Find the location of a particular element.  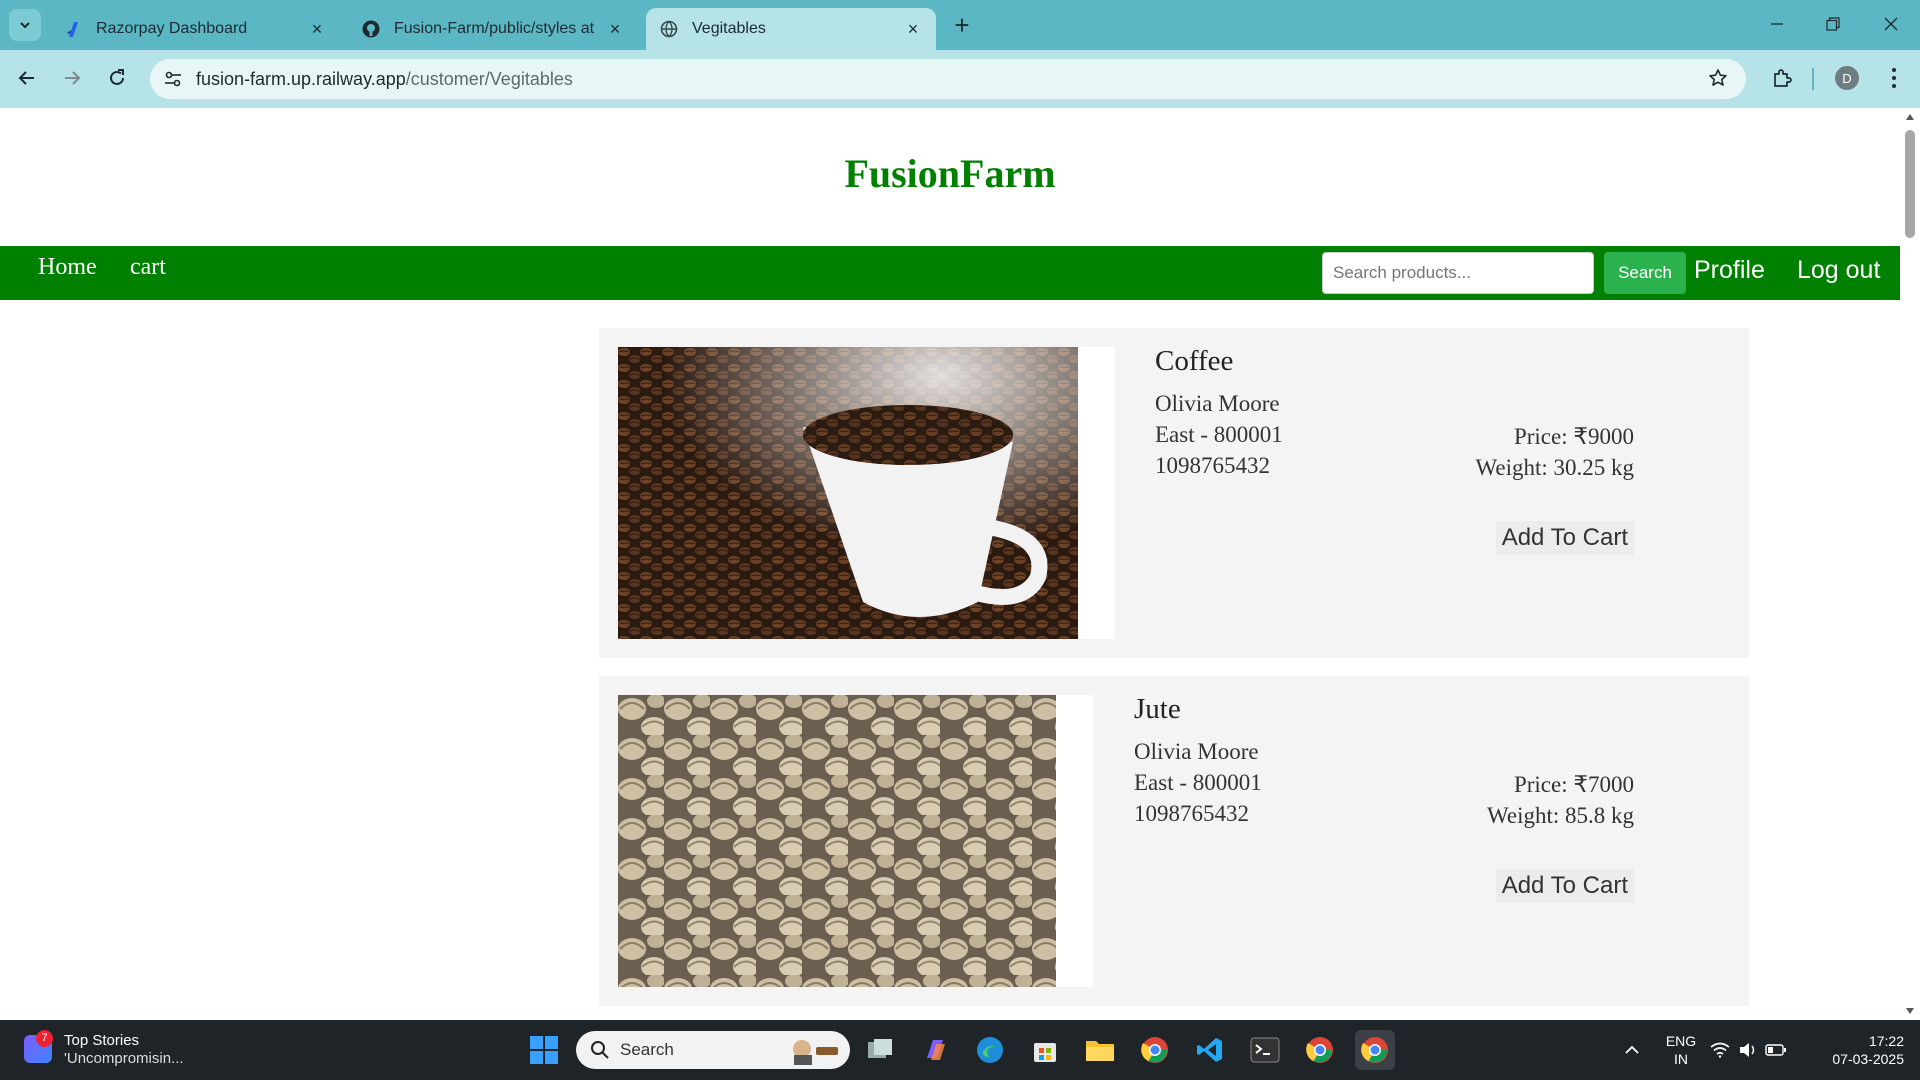

nav-logout-link: Log out is located at coordinates (1838, 270).